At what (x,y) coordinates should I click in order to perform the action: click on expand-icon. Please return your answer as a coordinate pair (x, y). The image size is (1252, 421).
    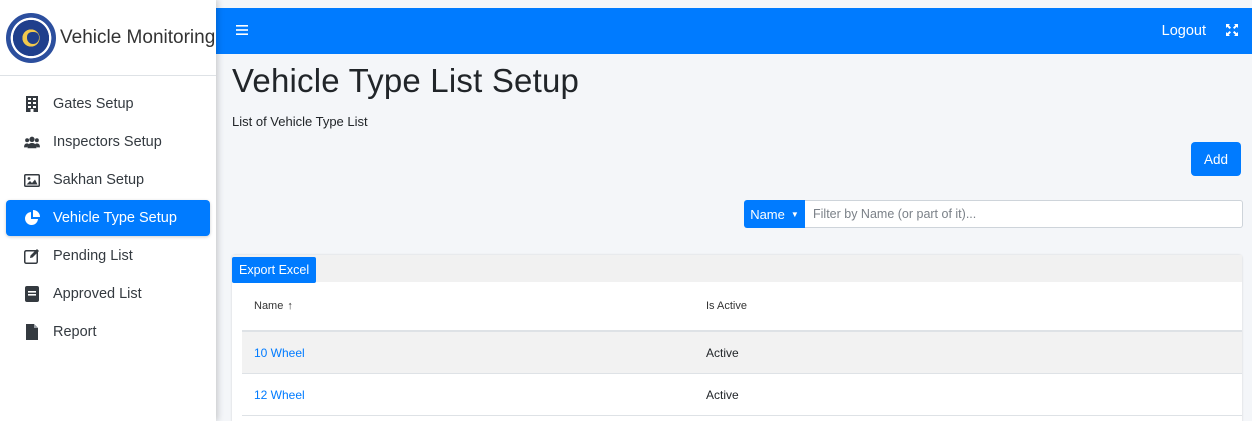
    Looking at the image, I should click on (1232, 31).